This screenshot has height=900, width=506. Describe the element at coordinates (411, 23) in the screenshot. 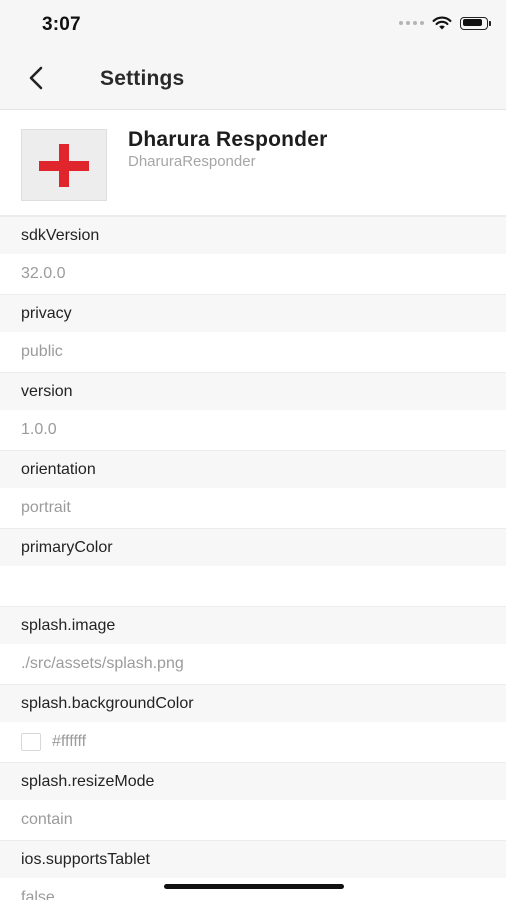

I see `cellular-signal-icon` at that location.